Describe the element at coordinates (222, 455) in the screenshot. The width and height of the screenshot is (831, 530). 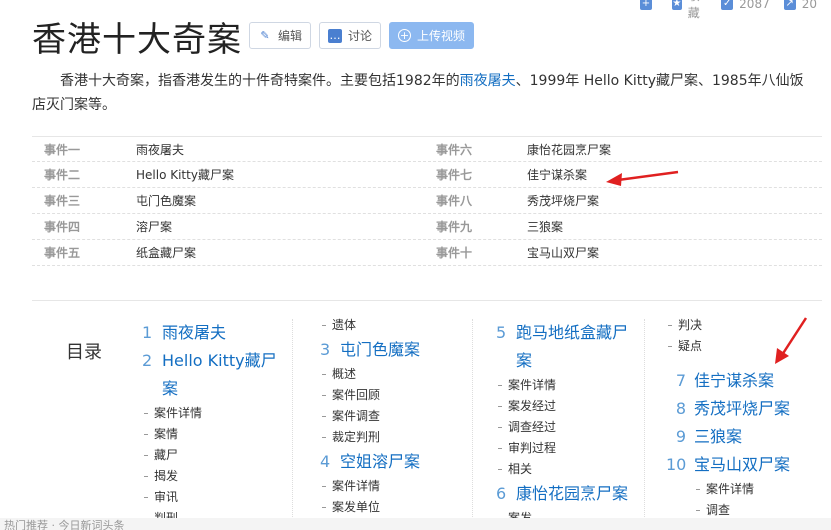
I see `toc-subitem: 藏尸` at that location.